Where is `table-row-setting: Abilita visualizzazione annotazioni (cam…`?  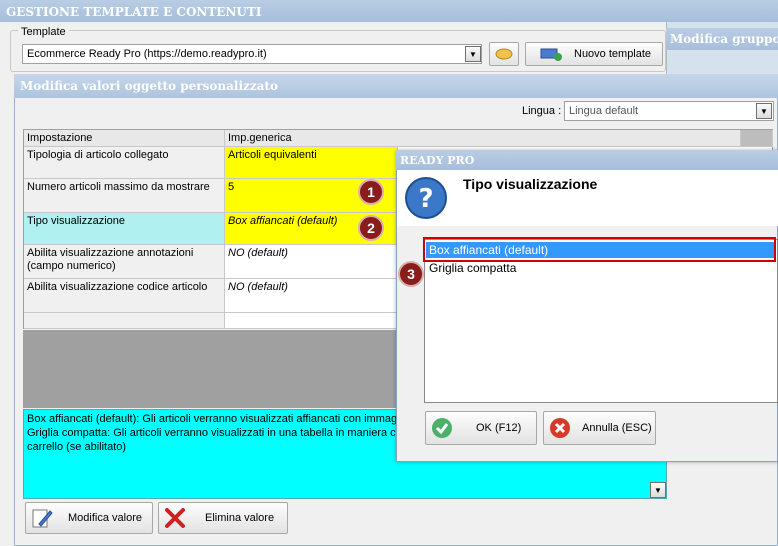 table-row-setting: Abilita visualizzazione annotazioni (cam… is located at coordinates (124, 262).